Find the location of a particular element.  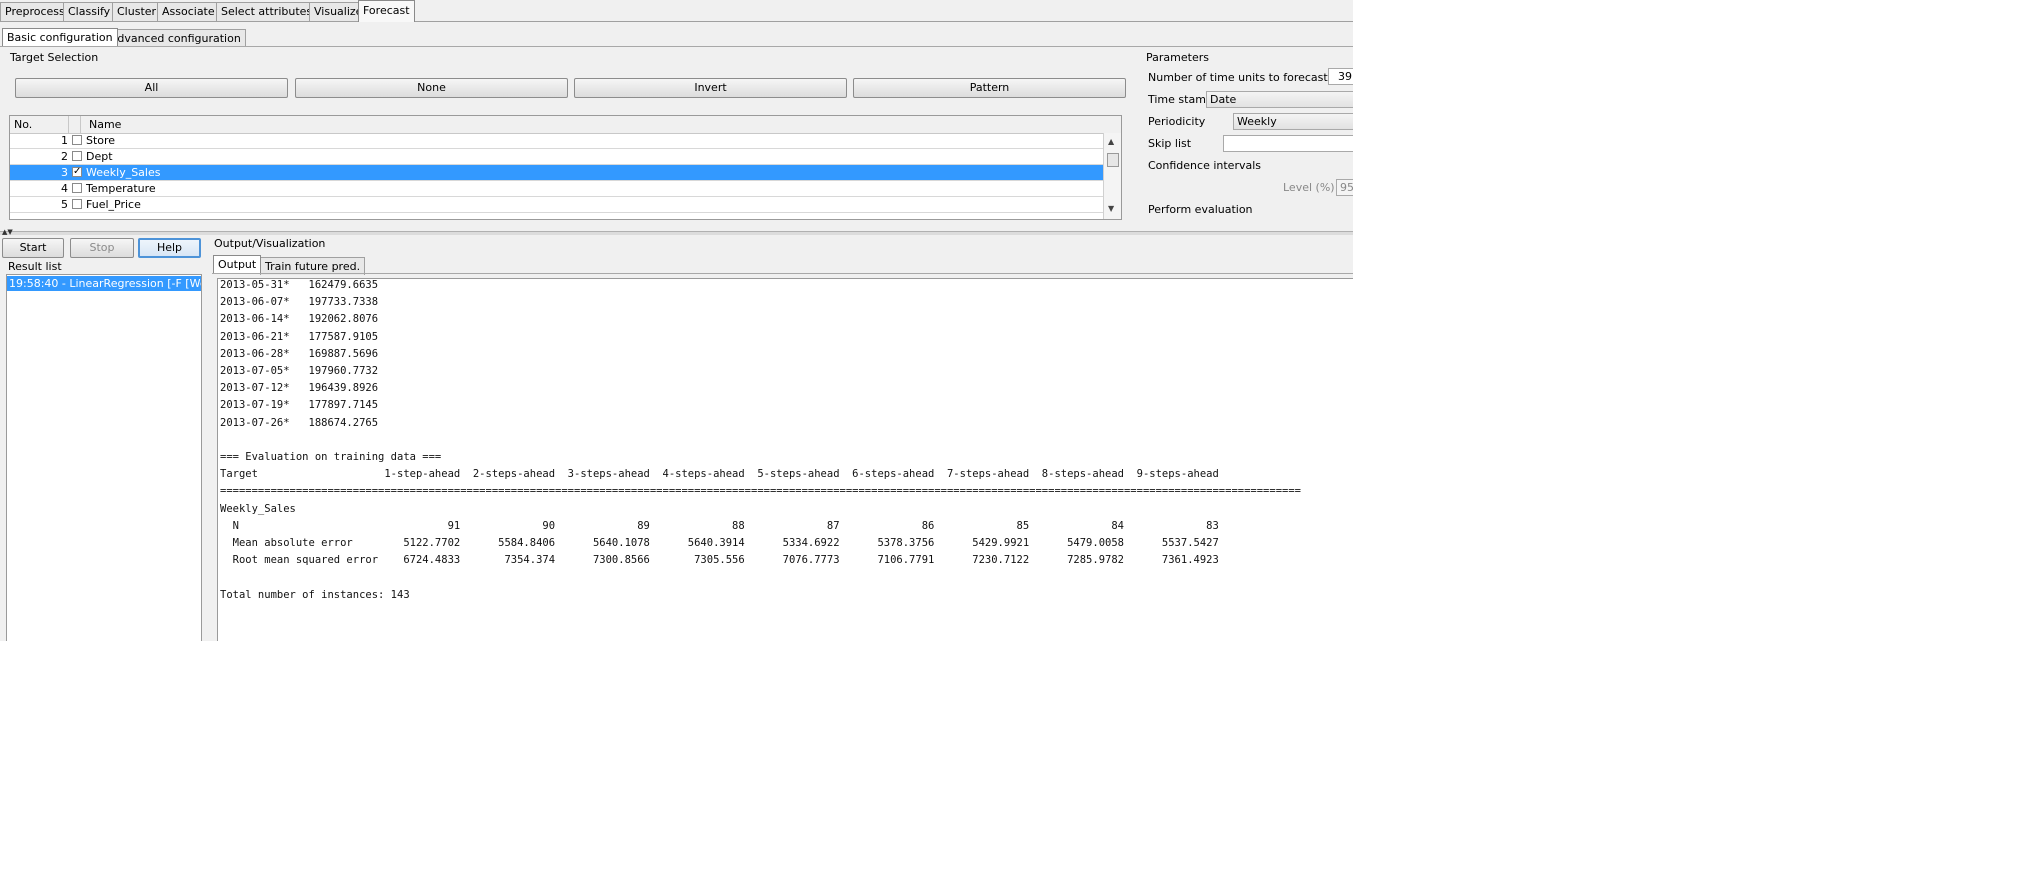

config-tabs-divider is located at coordinates (676, 46).